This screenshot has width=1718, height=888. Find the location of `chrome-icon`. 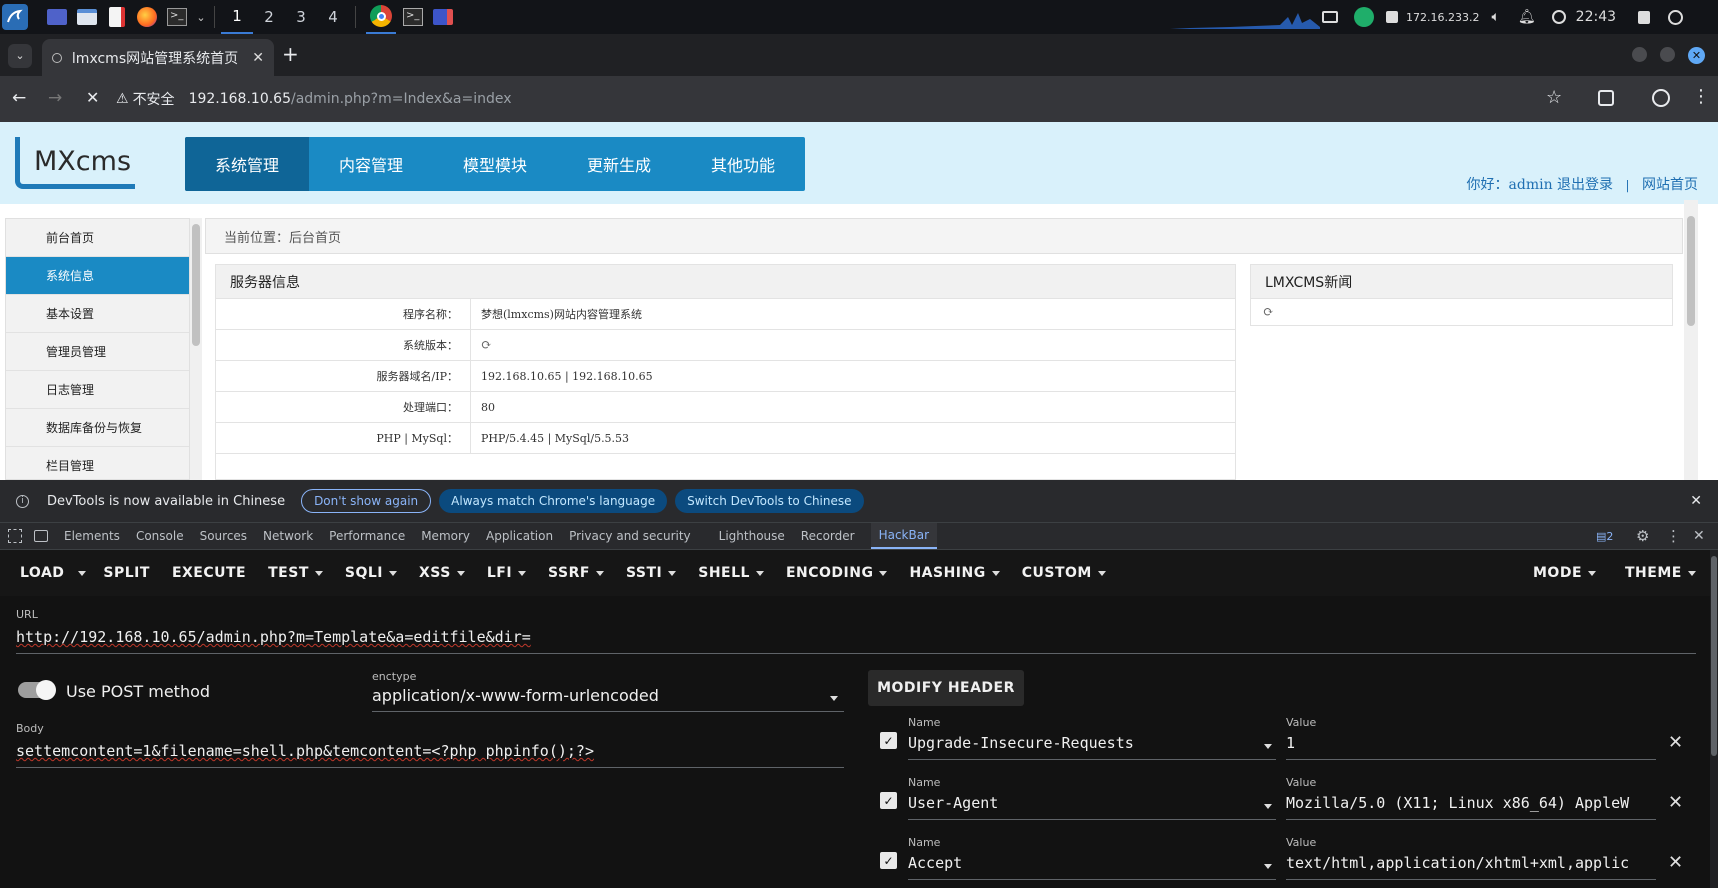

chrome-icon is located at coordinates (381, 17).